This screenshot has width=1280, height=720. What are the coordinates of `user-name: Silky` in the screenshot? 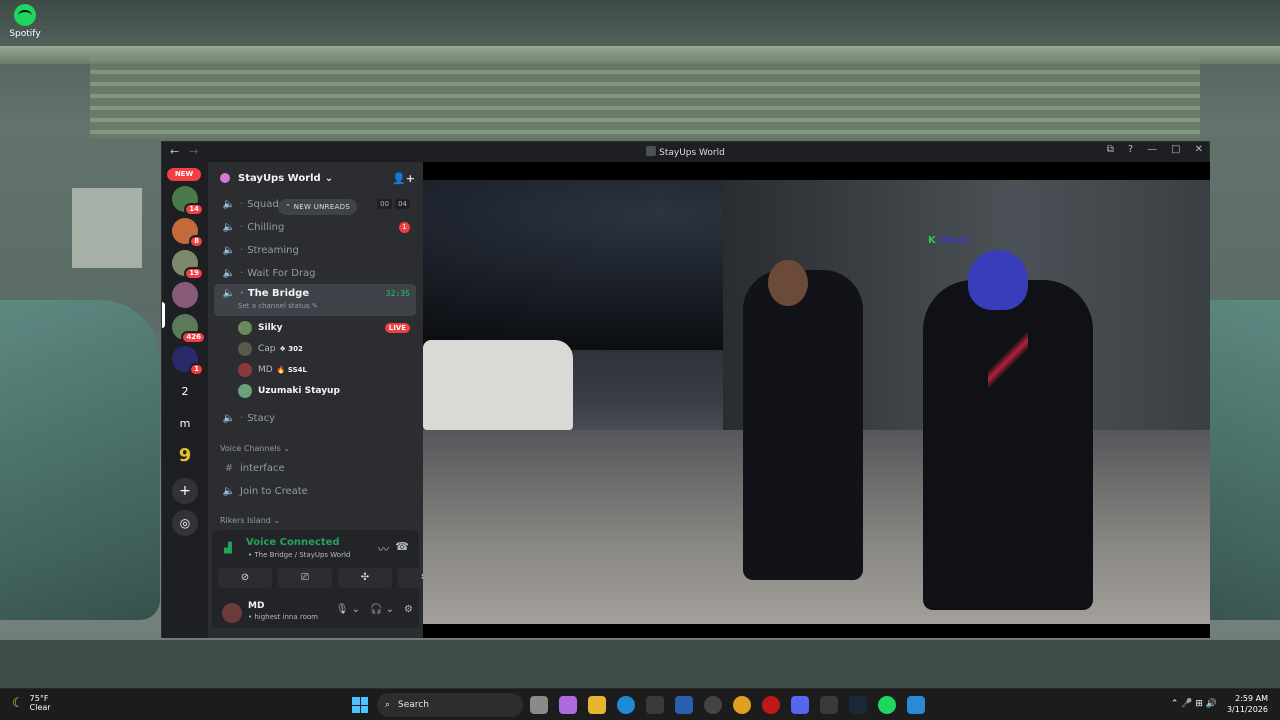 It's located at (270, 328).